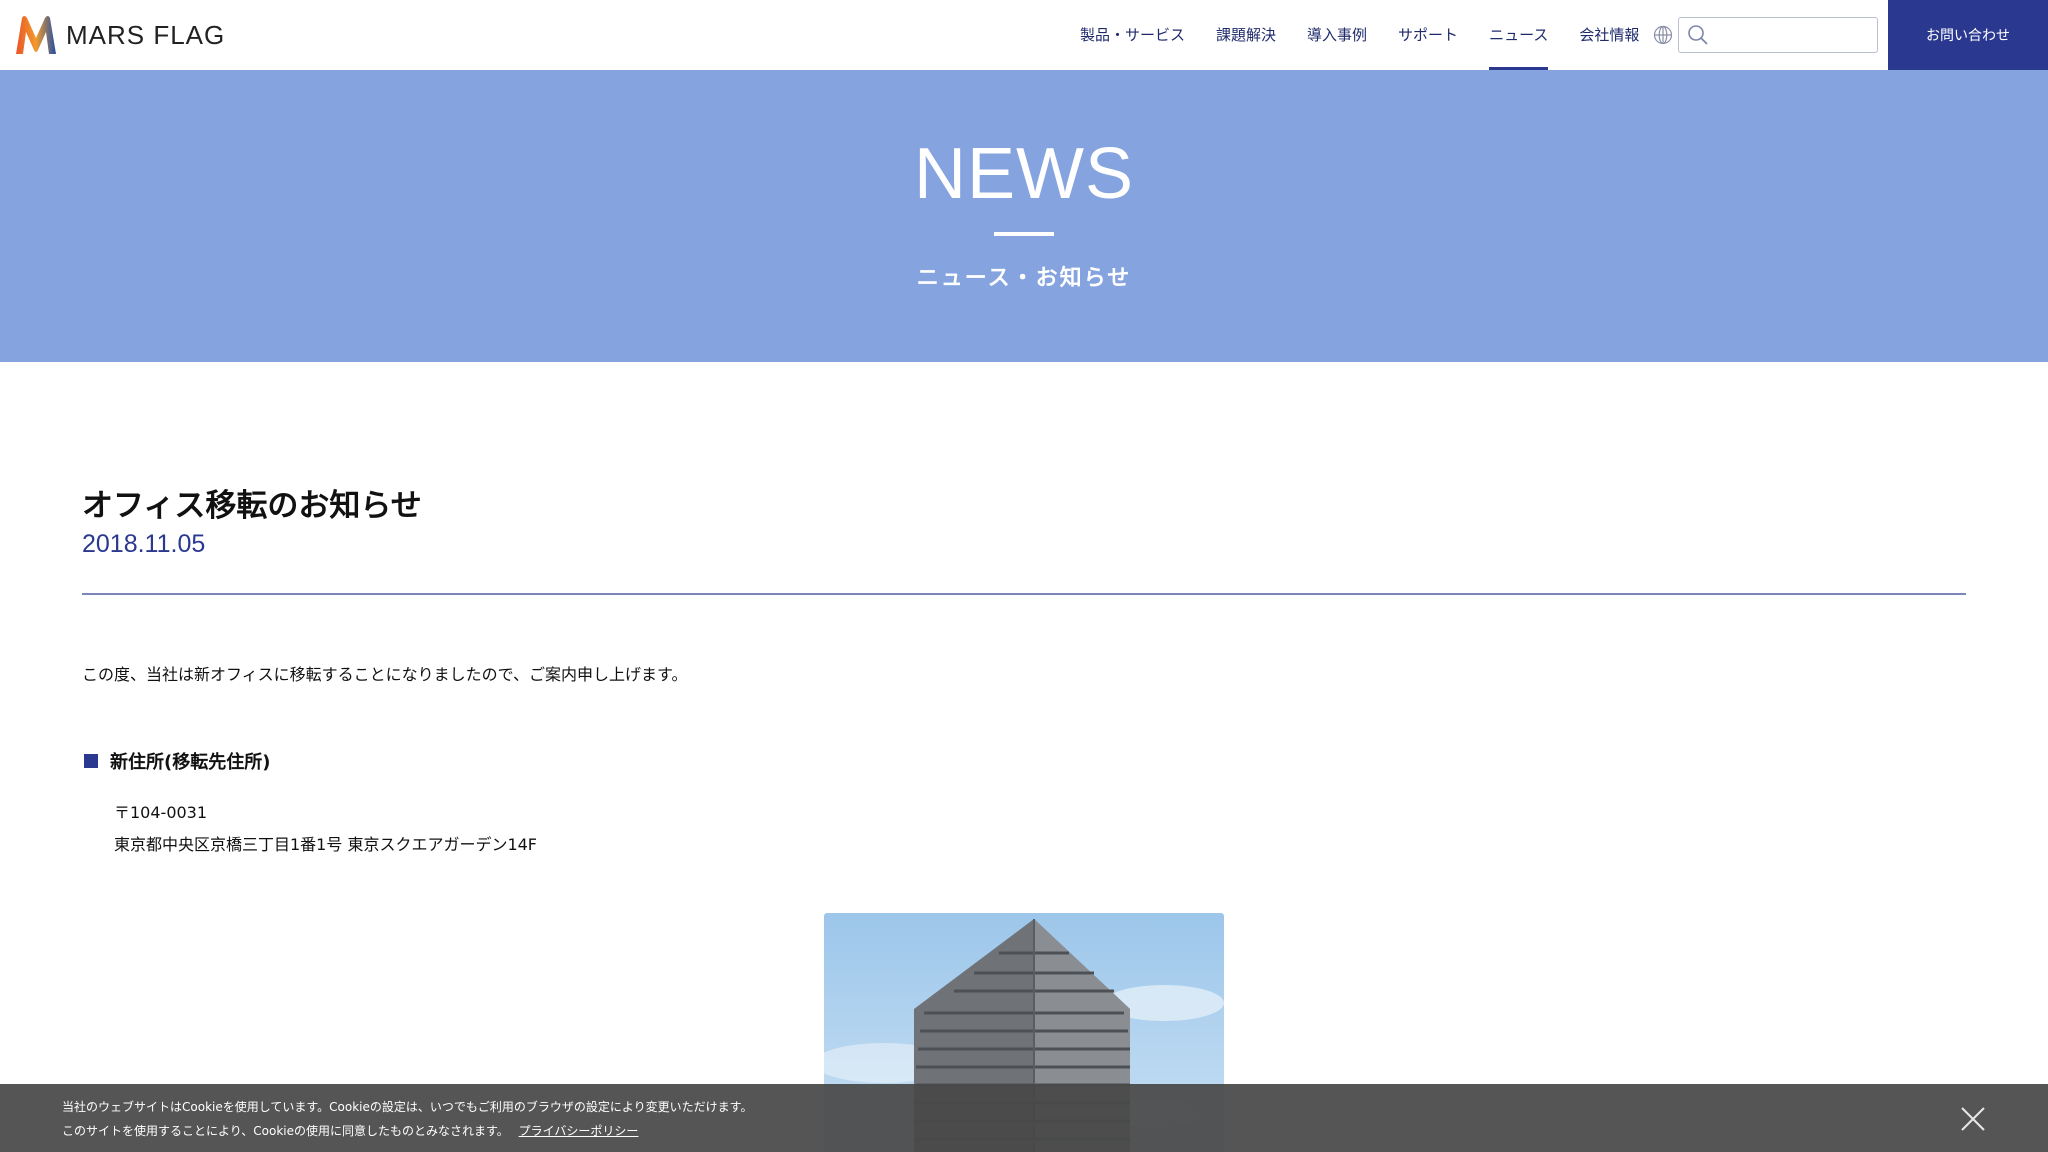  What do you see at coordinates (579, 1131) in the screenshot?
I see `privacy-policy-link: プライバシーポリシー` at bounding box center [579, 1131].